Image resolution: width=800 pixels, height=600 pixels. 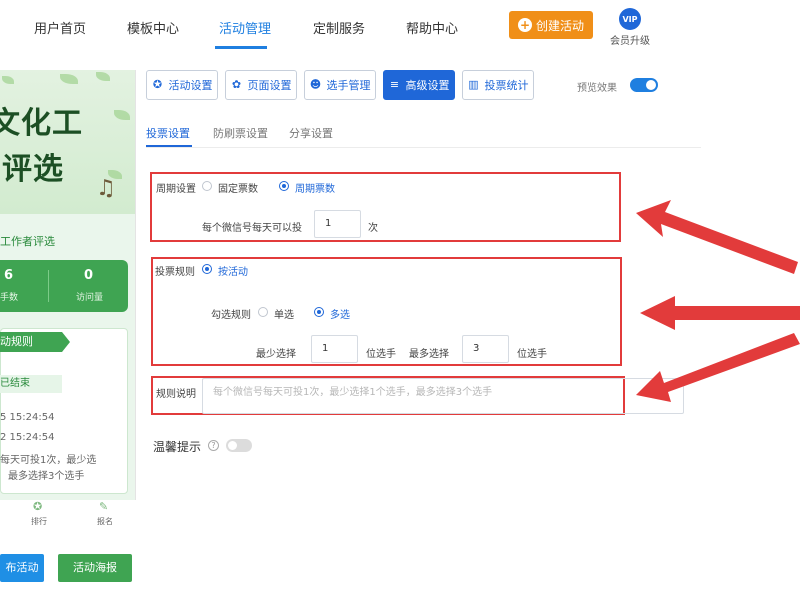 What do you see at coordinates (95, 568) in the screenshot?
I see `activity-poster-button: 活动海报` at bounding box center [95, 568].